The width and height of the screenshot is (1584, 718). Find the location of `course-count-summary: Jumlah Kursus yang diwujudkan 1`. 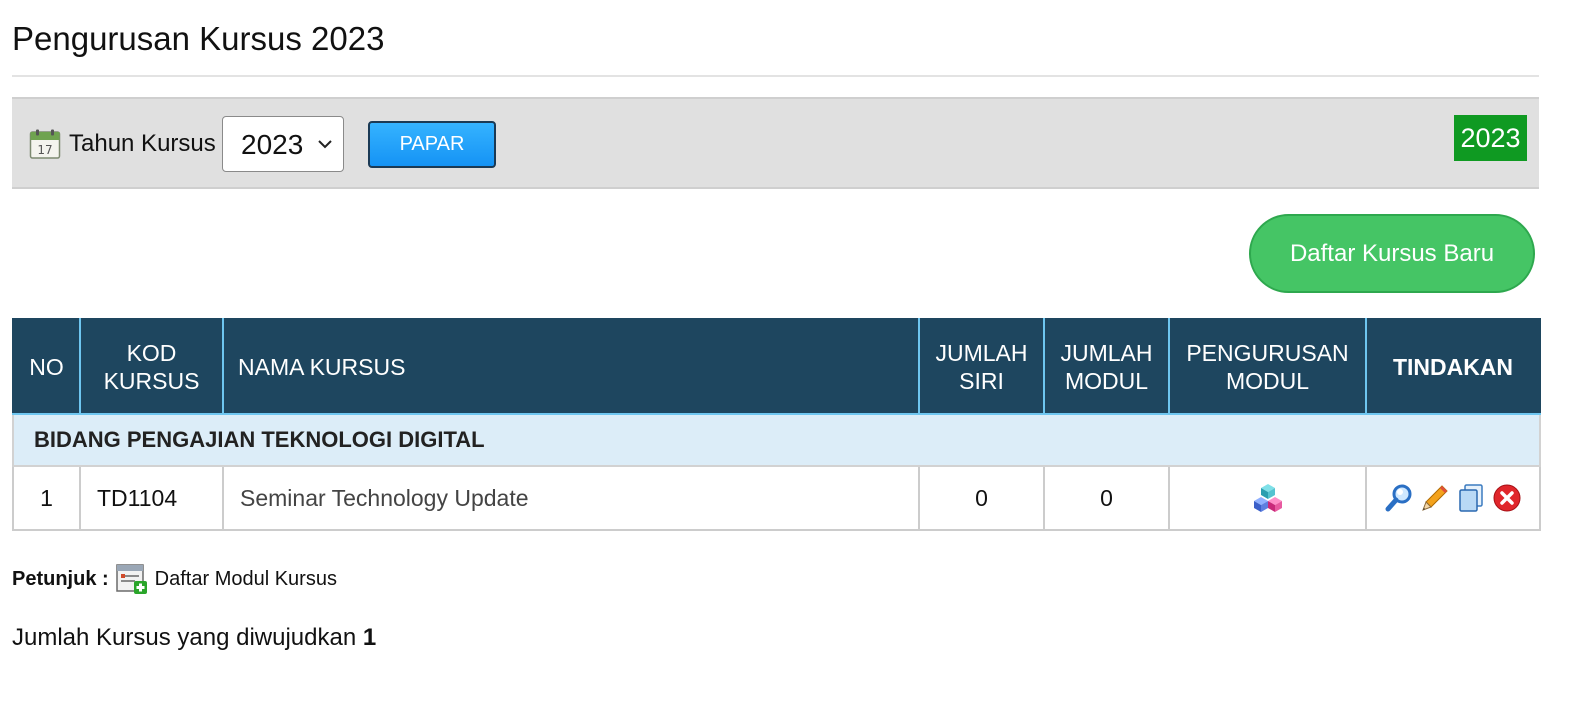

course-count-summary: Jumlah Kursus yang diwujudkan 1 is located at coordinates (194, 638).